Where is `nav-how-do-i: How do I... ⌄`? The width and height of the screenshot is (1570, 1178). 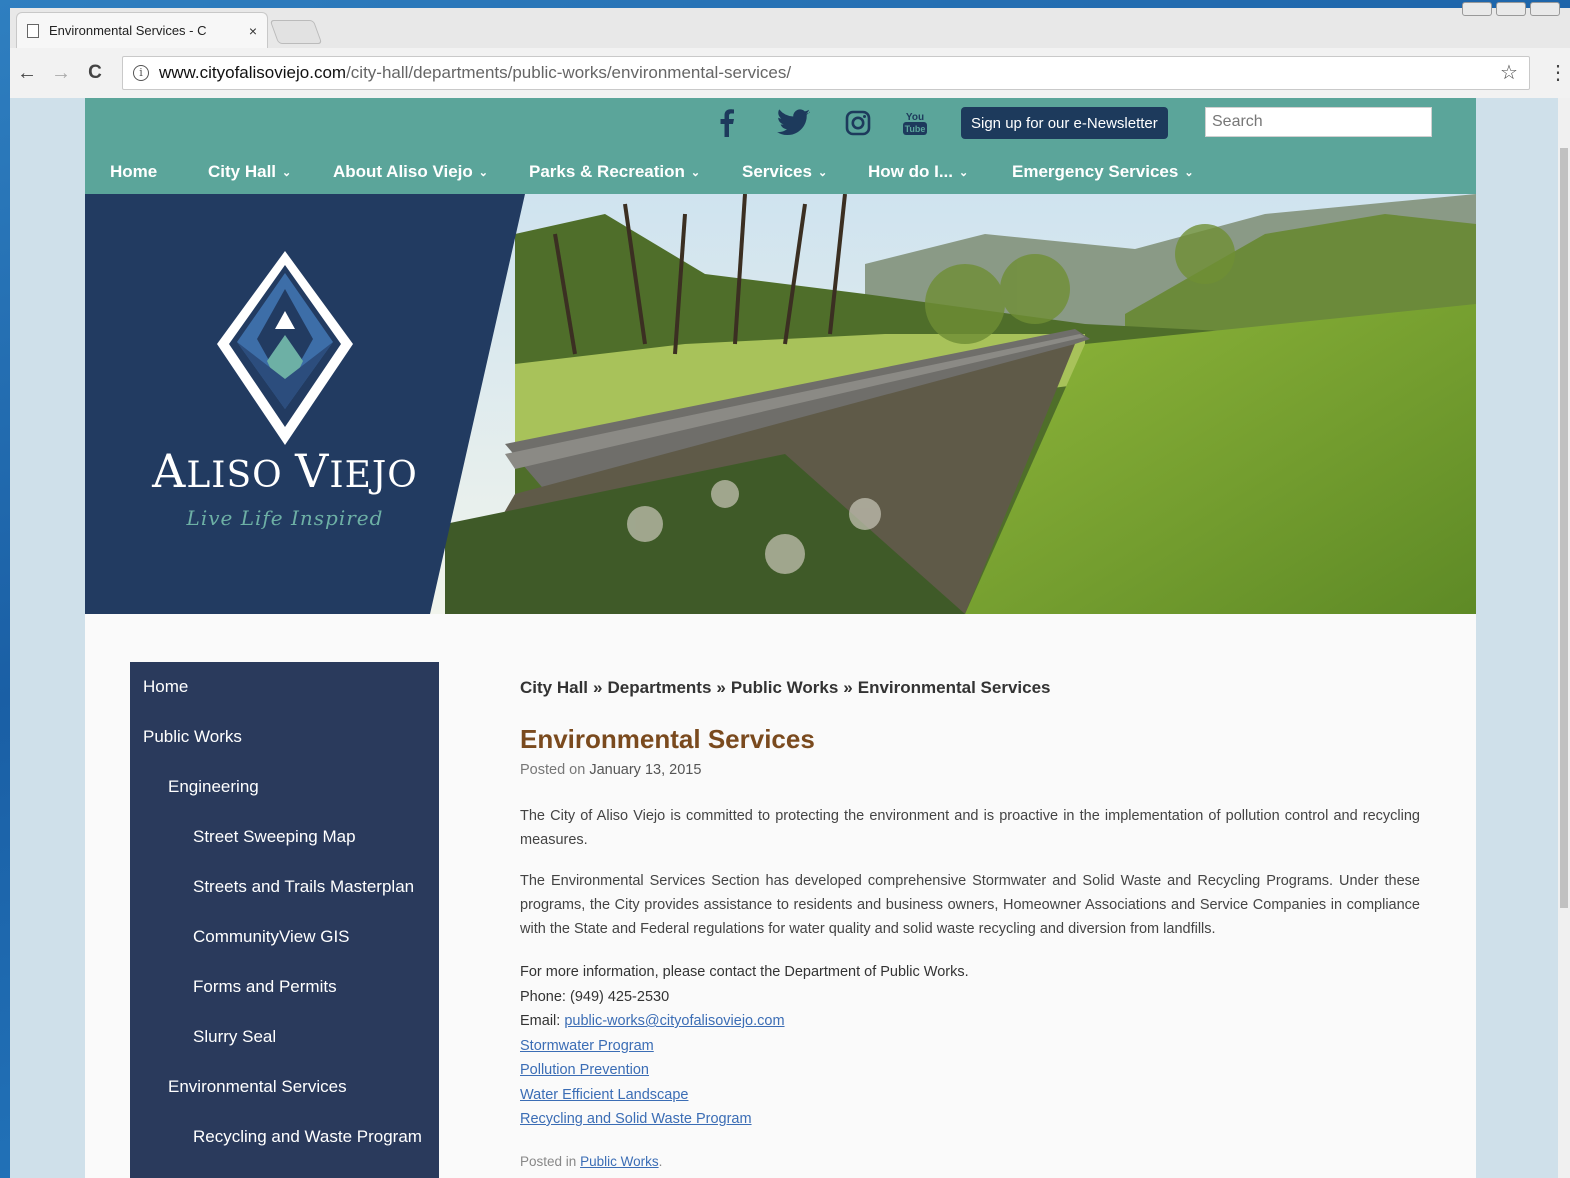
nav-how-do-i: How do I... ⌄ is located at coordinates (918, 172).